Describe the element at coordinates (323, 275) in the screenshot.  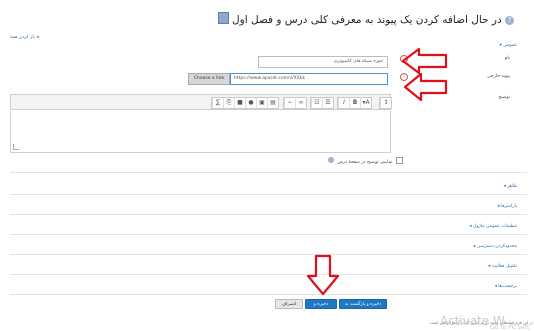
I see `annotation-arrow-save` at that location.